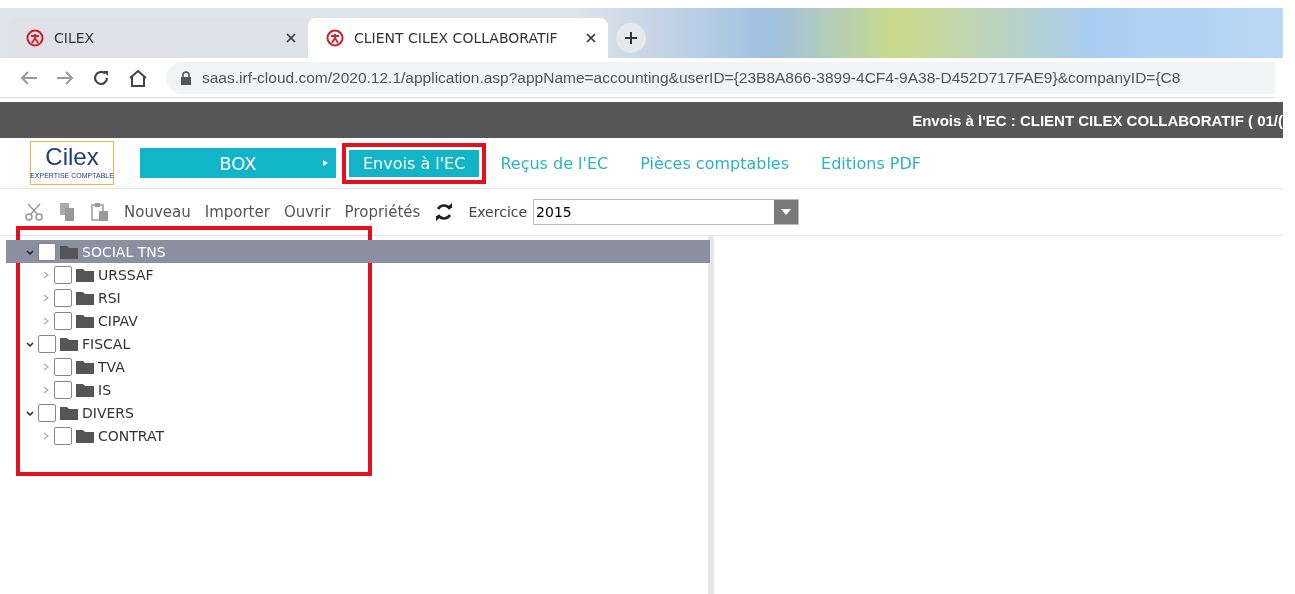 This screenshot has height=594, width=1295. I want to click on tree-row: URSSAF, so click(358, 274).